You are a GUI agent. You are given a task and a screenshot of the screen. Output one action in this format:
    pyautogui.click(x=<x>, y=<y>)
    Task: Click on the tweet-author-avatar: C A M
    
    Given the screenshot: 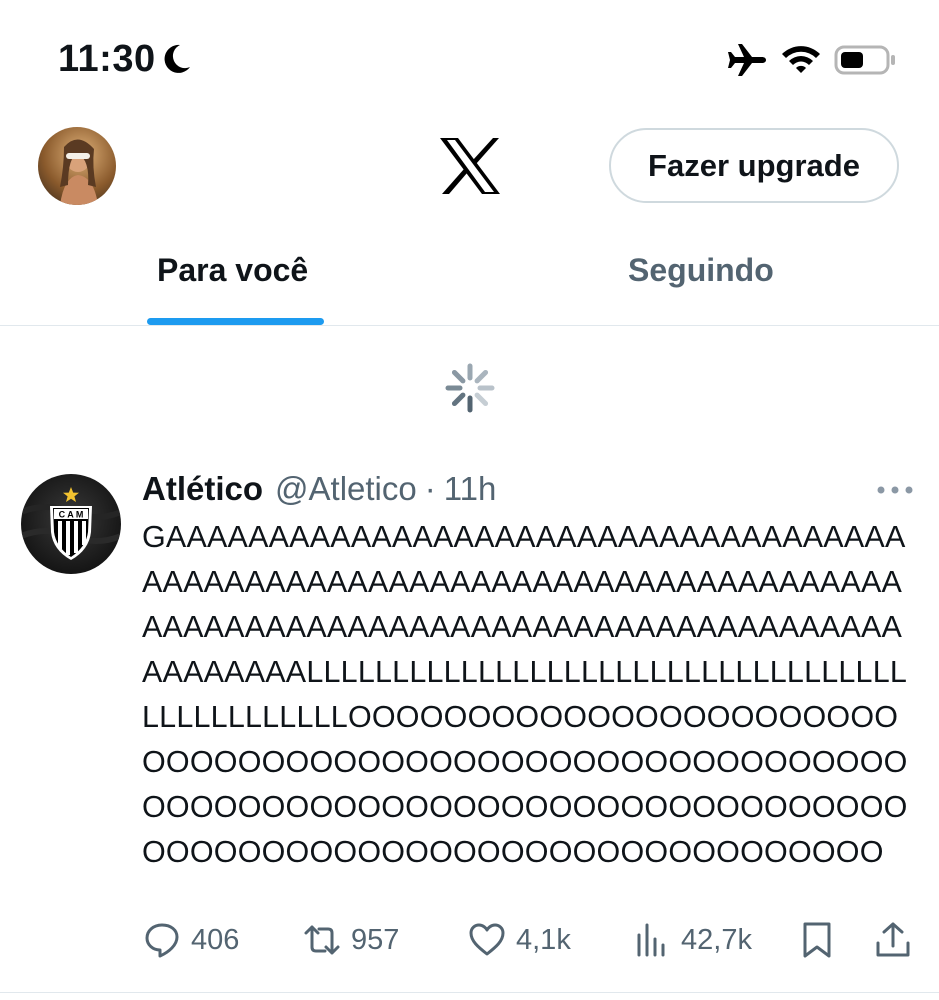 What is the action you would take?
    pyautogui.click(x=71, y=524)
    